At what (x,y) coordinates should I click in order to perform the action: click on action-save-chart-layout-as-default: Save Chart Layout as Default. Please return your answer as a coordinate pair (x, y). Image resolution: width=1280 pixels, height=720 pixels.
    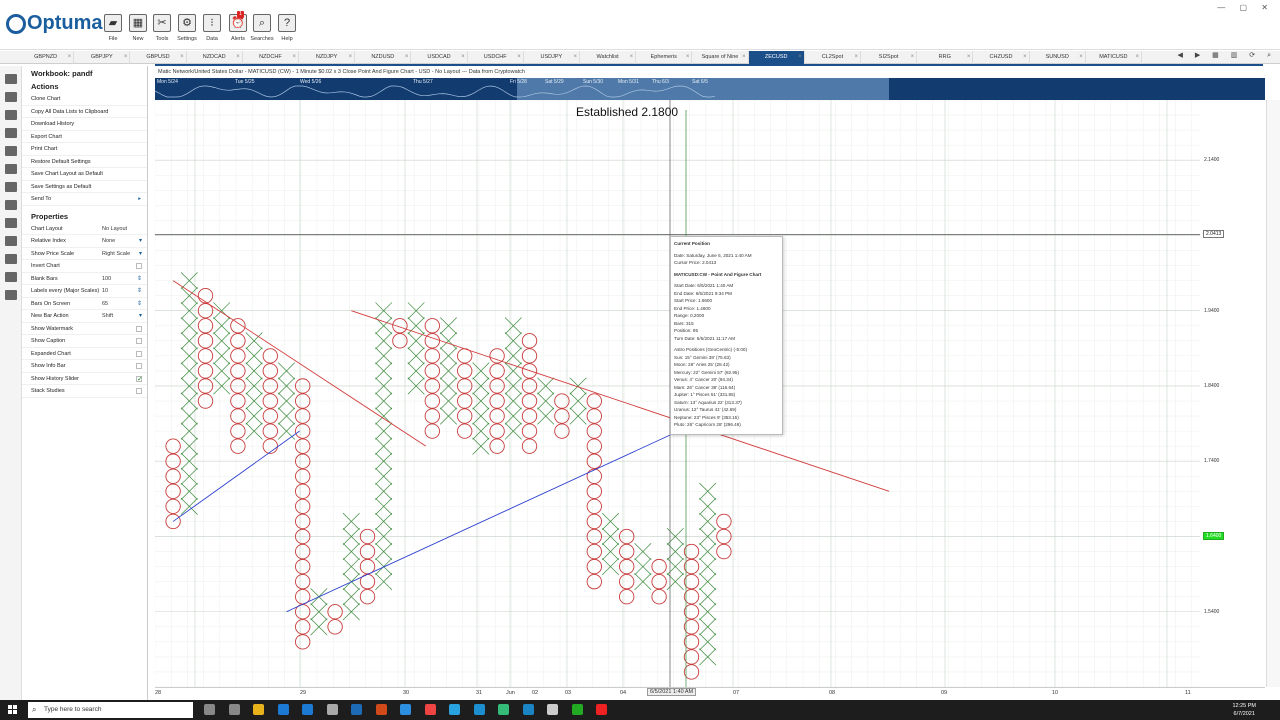
    Looking at the image, I should click on (84, 174).